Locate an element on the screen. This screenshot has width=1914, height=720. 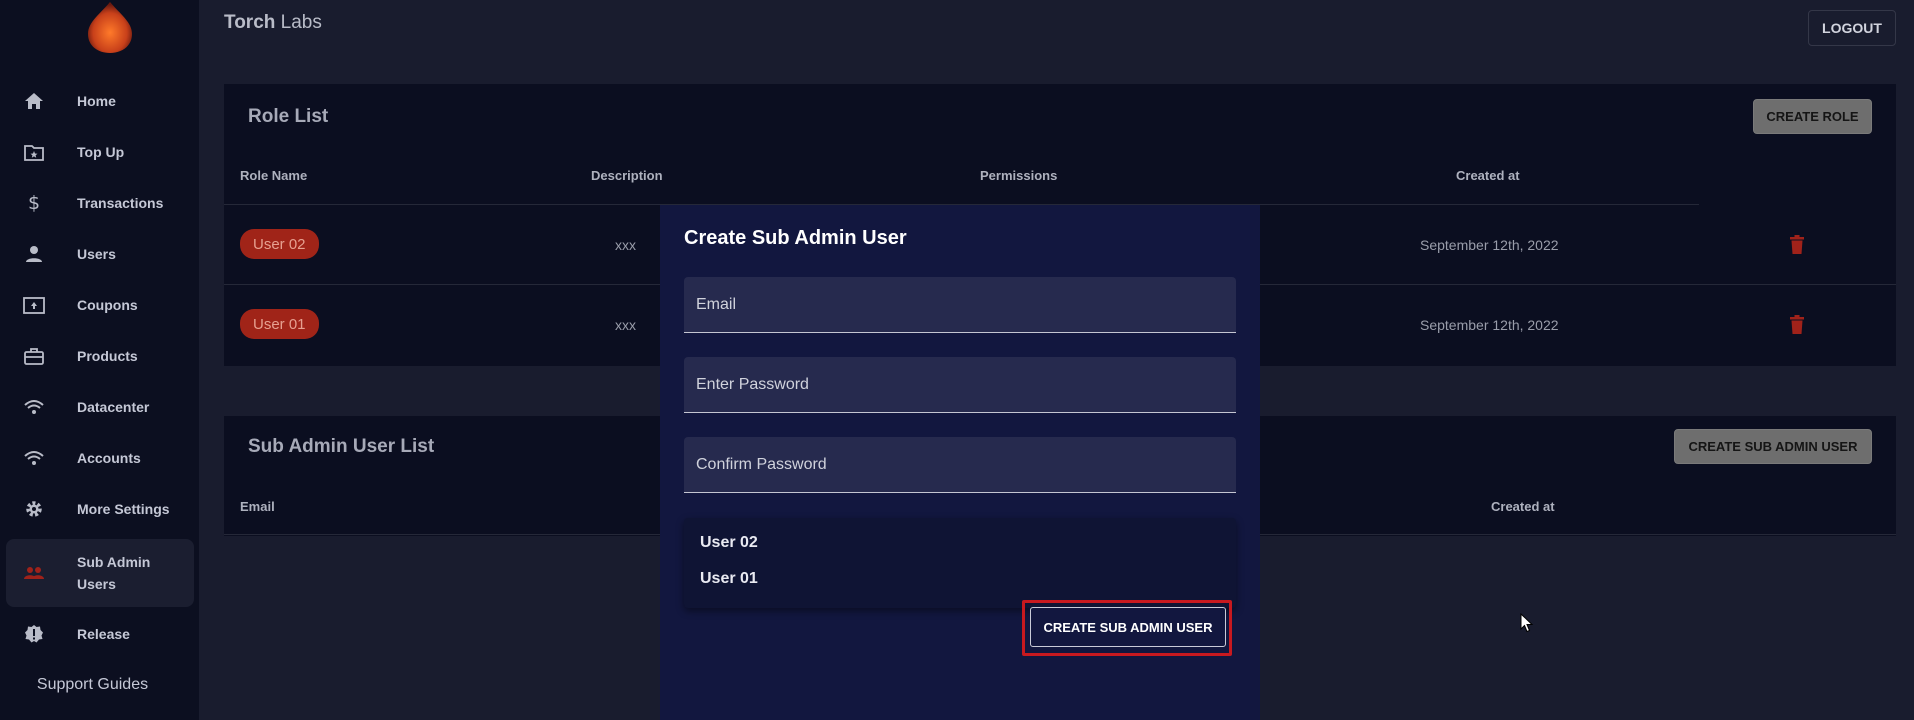
dollar-icon: $ is located at coordinates (34, 203).